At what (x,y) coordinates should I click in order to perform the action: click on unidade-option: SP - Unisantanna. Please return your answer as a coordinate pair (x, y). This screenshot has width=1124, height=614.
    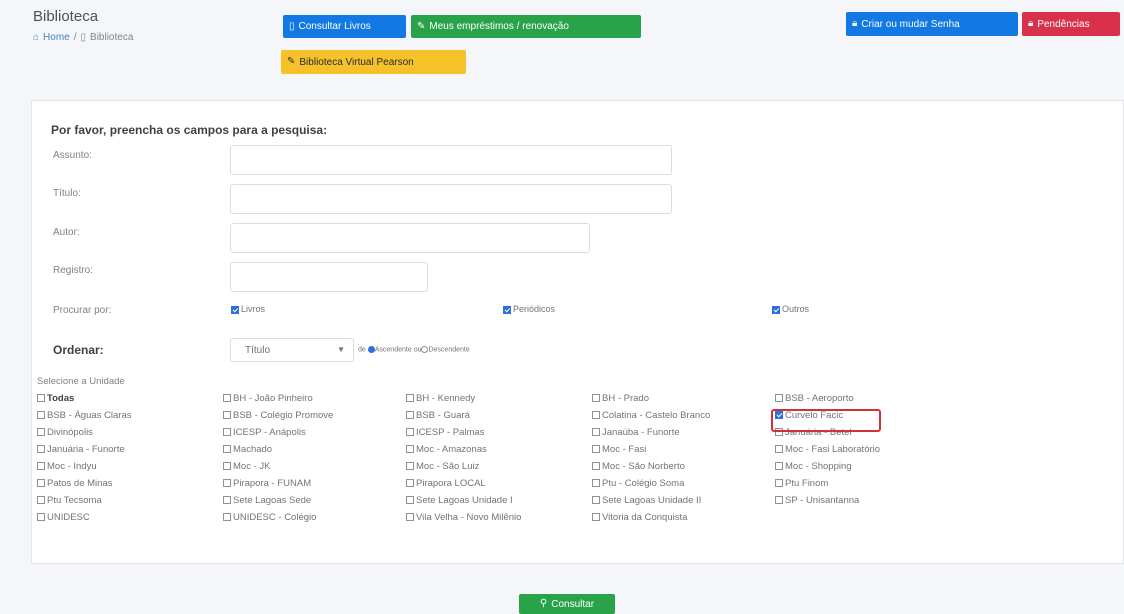
    Looking at the image, I should click on (817, 500).